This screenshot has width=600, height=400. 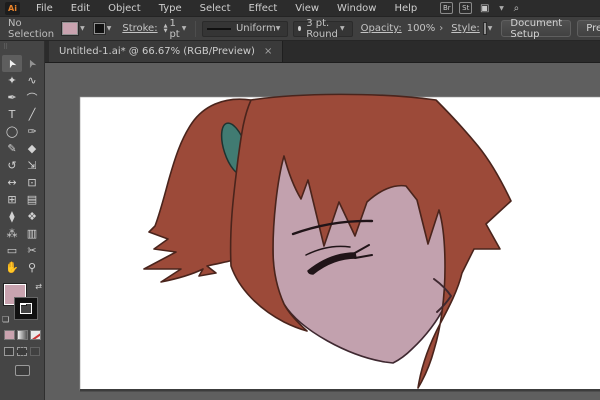 I want to click on fill-stroke-indicator: ⇄ ❏, so click(x=22, y=303).